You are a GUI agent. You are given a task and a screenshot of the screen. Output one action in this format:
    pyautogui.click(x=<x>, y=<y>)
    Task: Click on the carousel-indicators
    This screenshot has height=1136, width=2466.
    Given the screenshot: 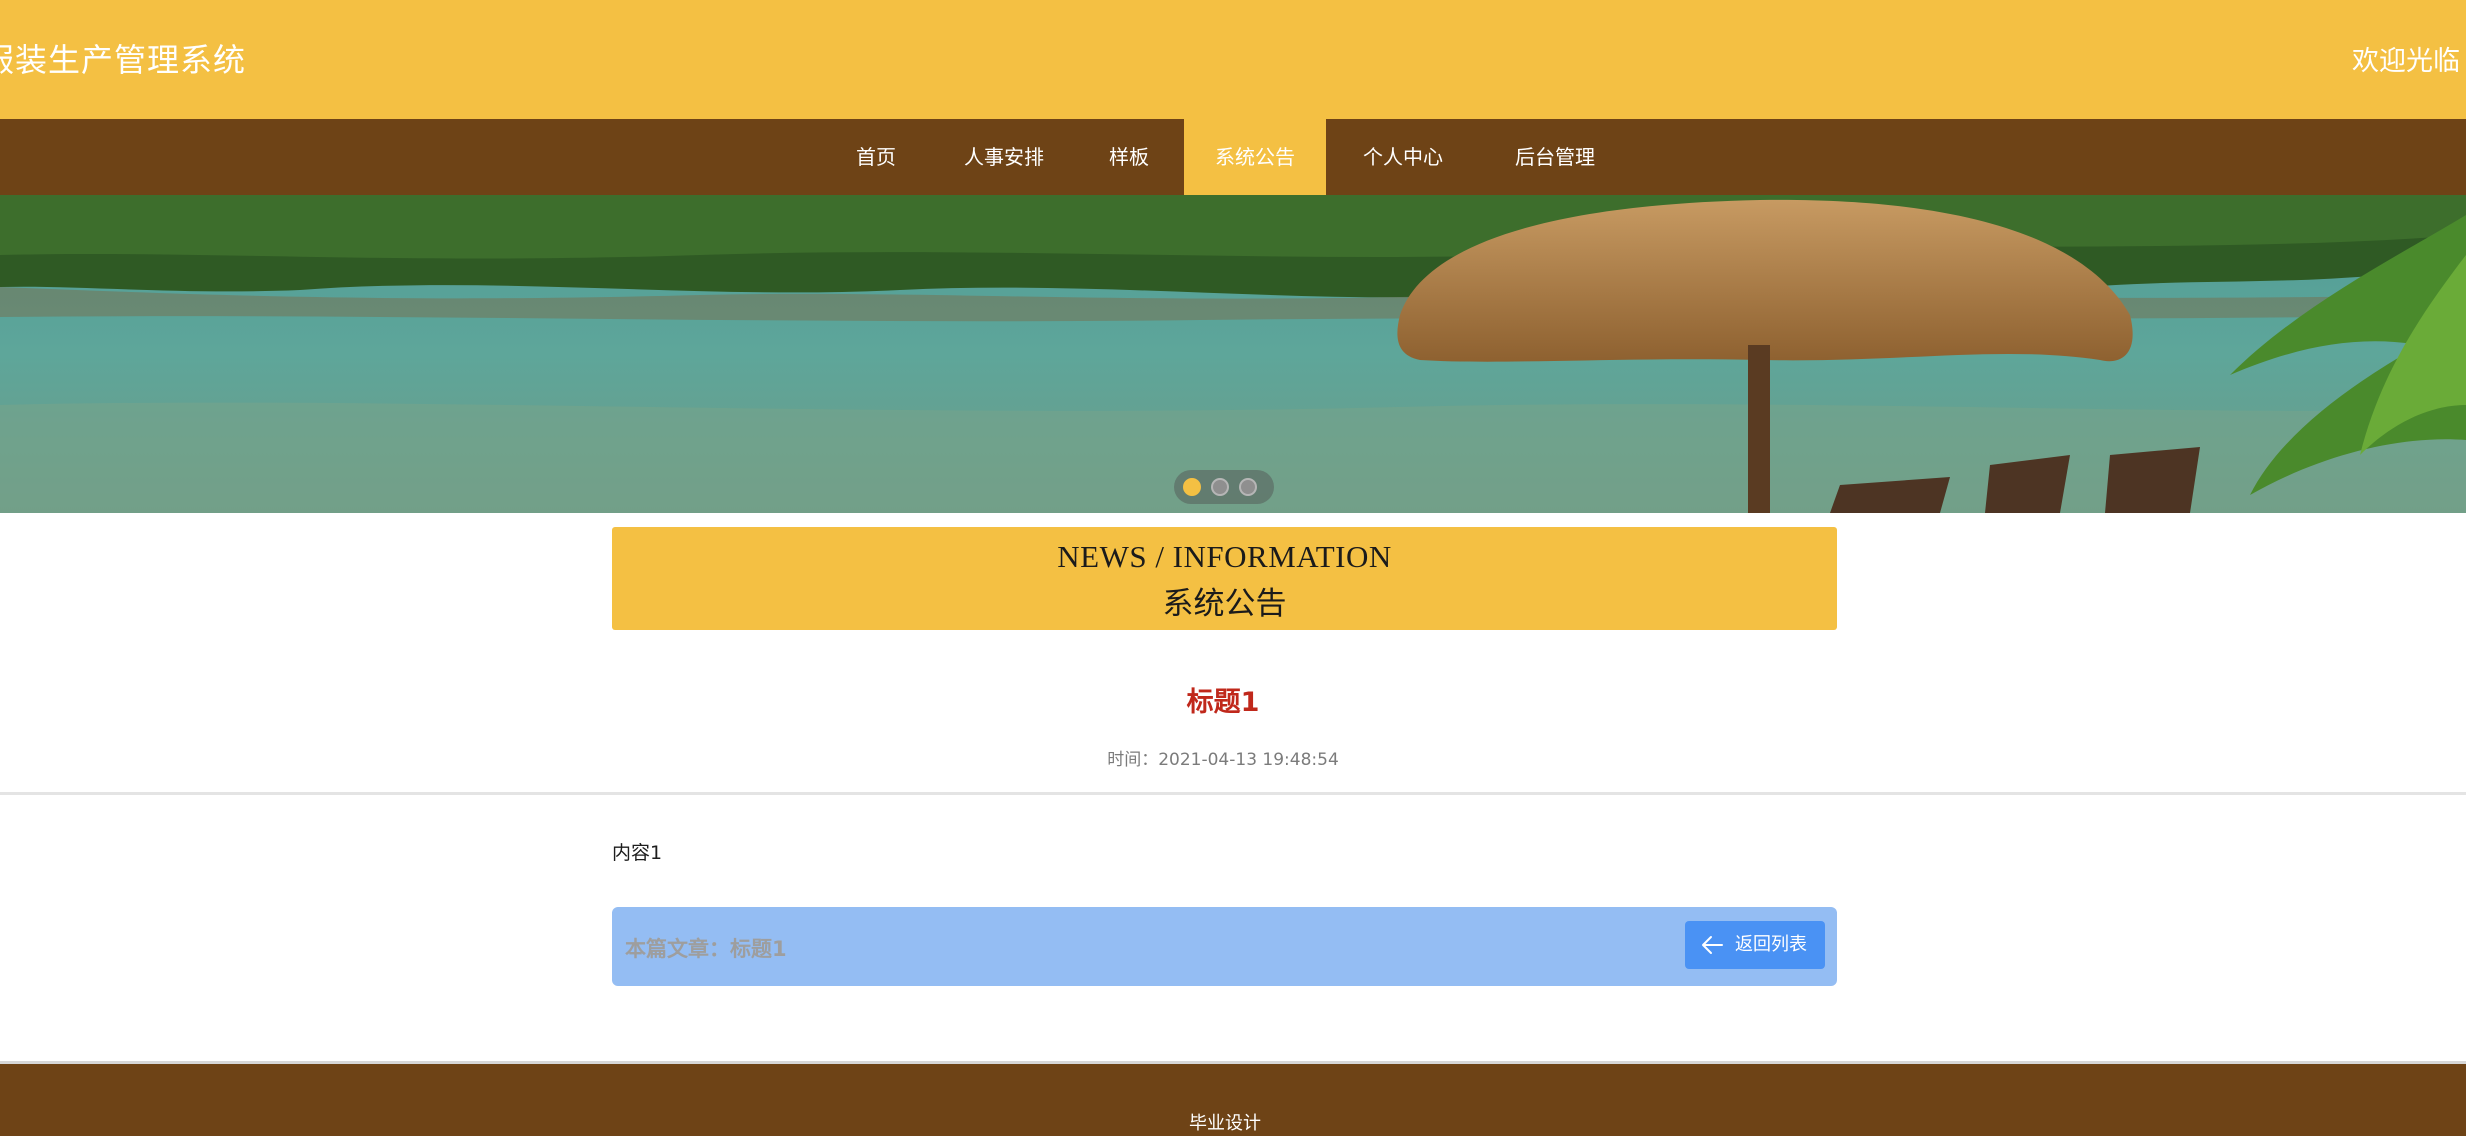 What is the action you would take?
    pyautogui.click(x=1224, y=487)
    